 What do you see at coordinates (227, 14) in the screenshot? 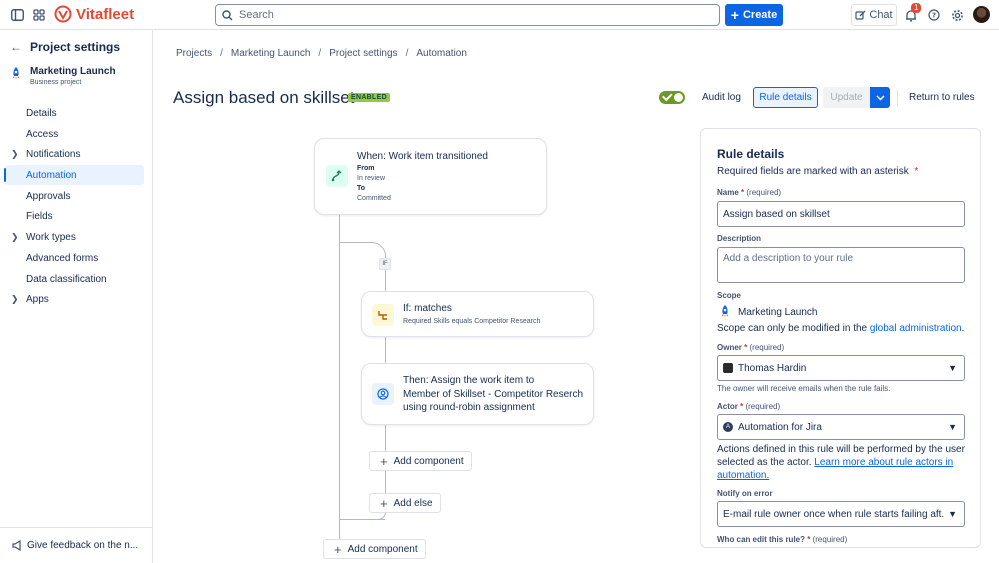
I see `search-icon` at bounding box center [227, 14].